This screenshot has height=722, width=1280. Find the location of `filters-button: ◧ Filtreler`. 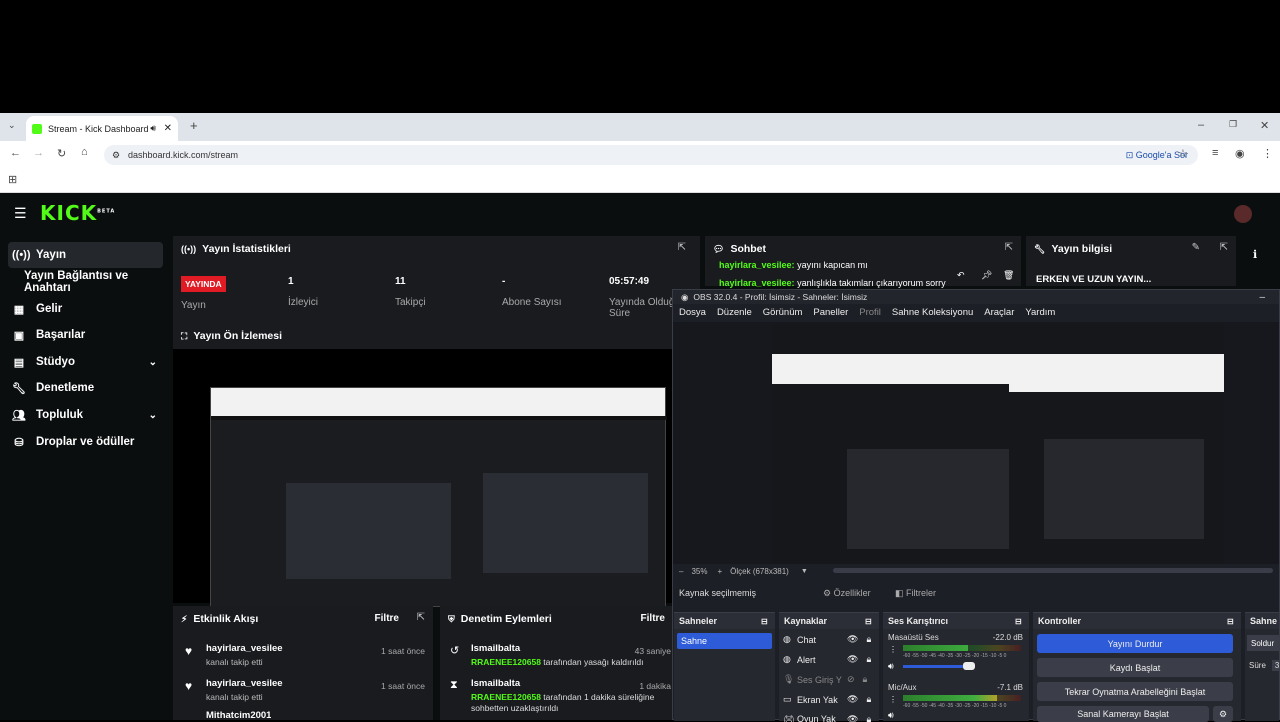

filters-button: ◧ Filtreler is located at coordinates (915, 593).